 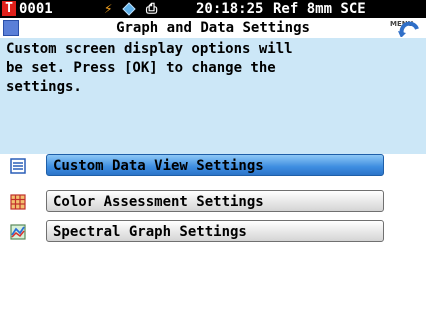 I want to click on menu-item-custom-data-view: Custom Data View Settings, so click(x=213, y=166).